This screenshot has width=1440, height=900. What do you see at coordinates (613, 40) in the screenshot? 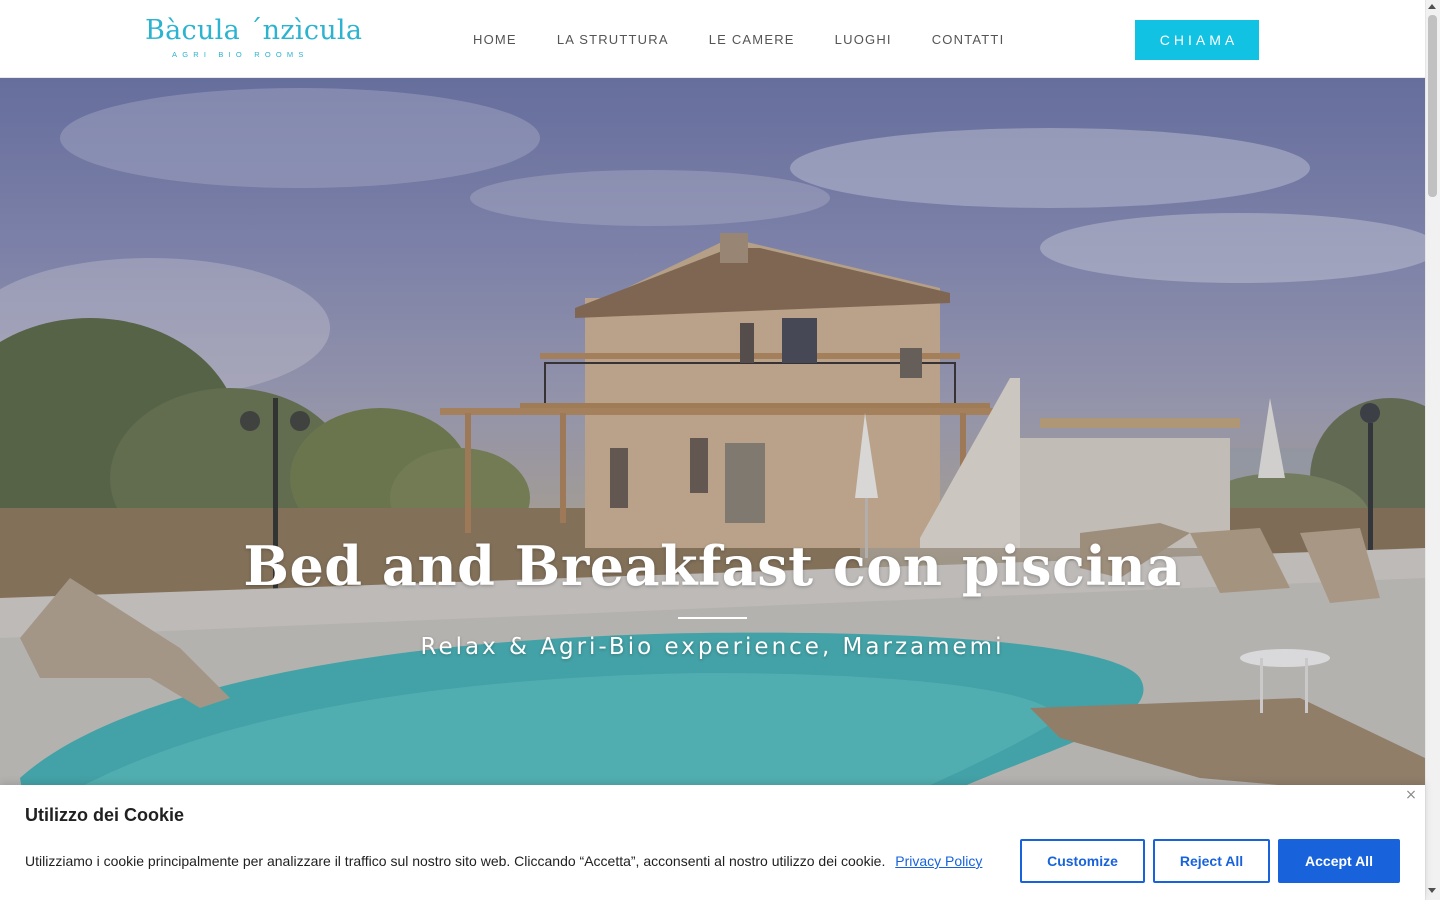
I see `nav-la-struttura: LA STRUTTURA` at bounding box center [613, 40].